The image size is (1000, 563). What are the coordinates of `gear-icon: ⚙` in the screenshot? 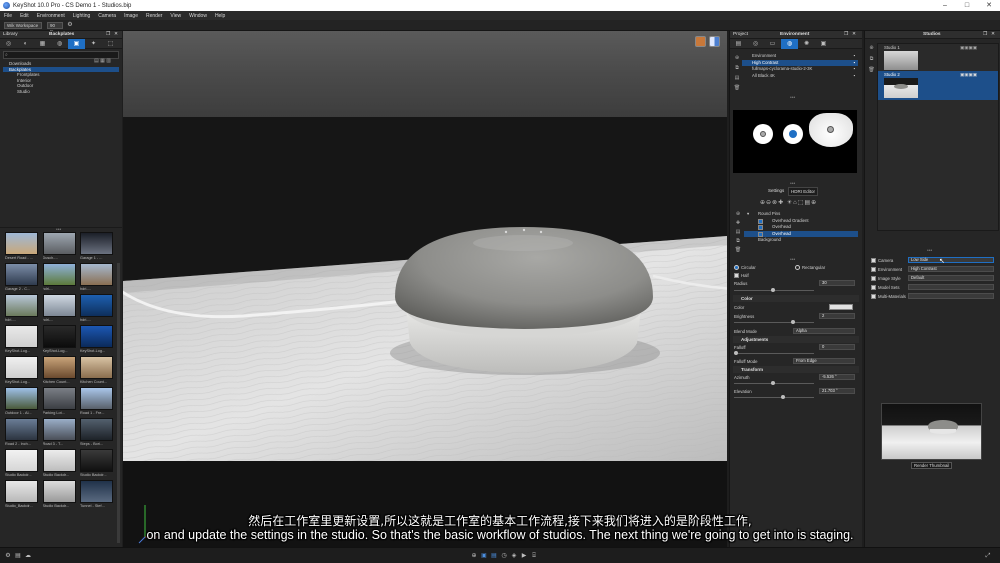 It's located at (70, 25).